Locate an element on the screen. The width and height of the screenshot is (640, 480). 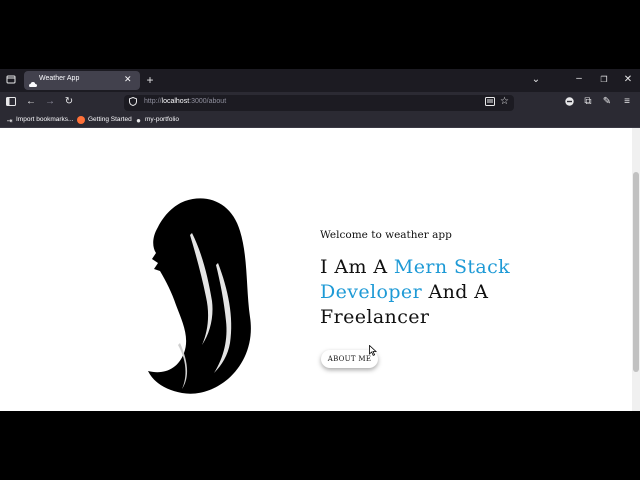
page-scrollbar is located at coordinates (636, 269).